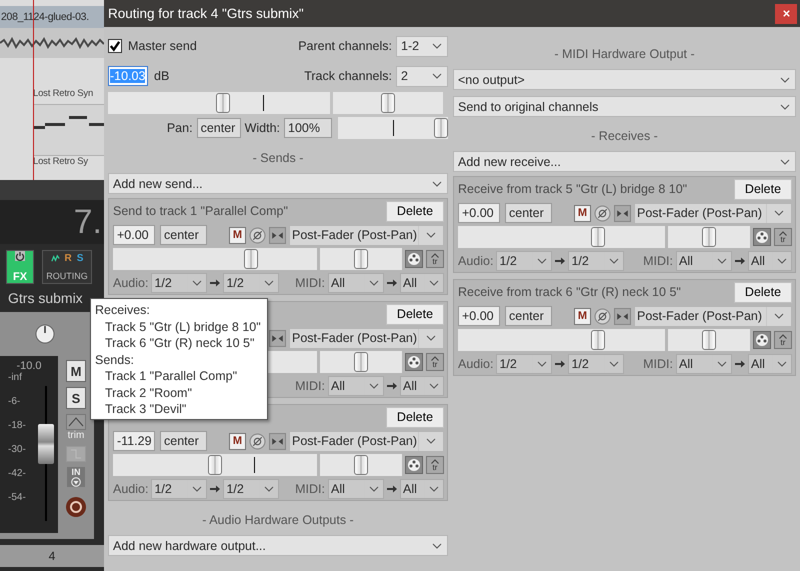 The width and height of the screenshot is (800, 571). I want to click on panel-title: Receive from track 6 "Gtr (R) neck 10 5", so click(569, 292).